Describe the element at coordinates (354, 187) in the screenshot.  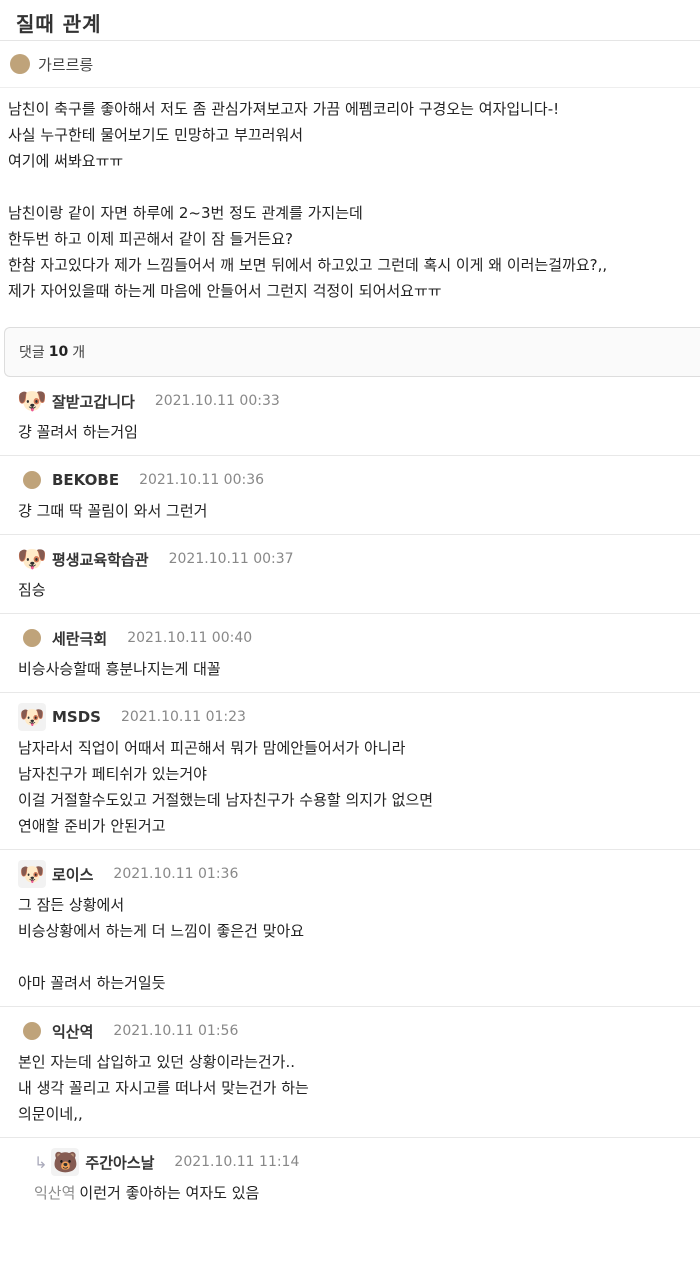
I see `post-line` at that location.